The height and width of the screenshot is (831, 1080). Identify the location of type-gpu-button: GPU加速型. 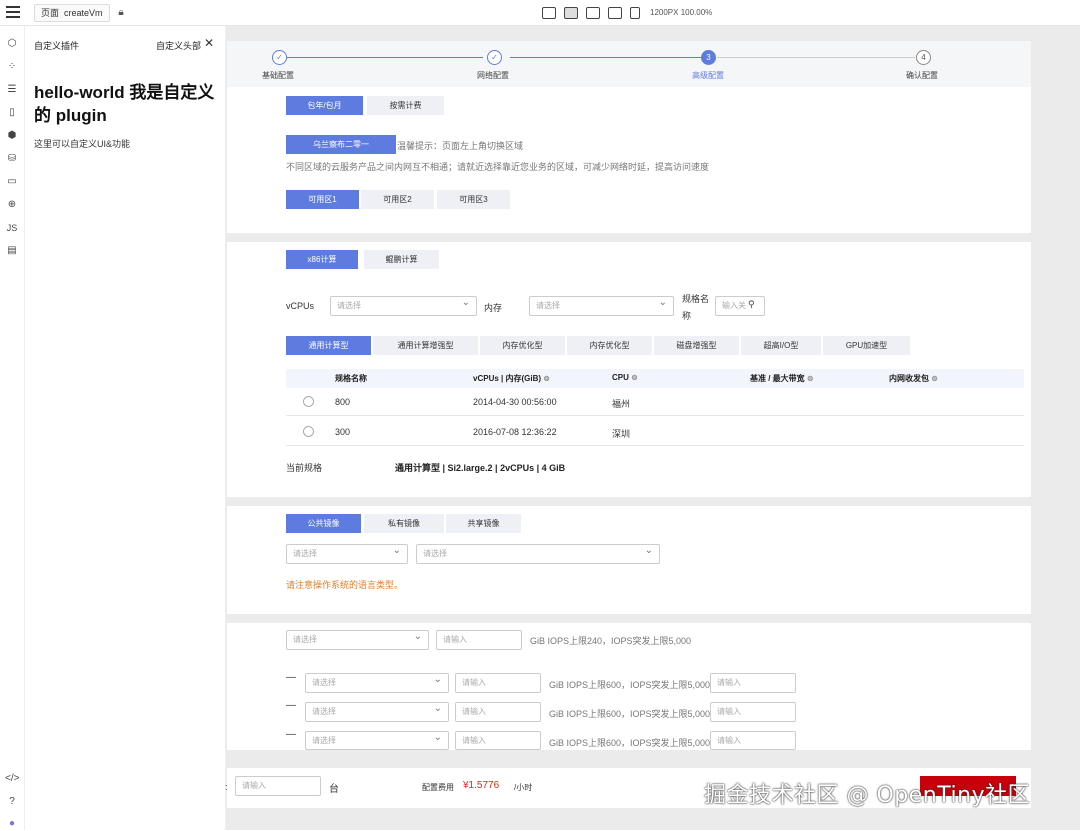
(866, 345).